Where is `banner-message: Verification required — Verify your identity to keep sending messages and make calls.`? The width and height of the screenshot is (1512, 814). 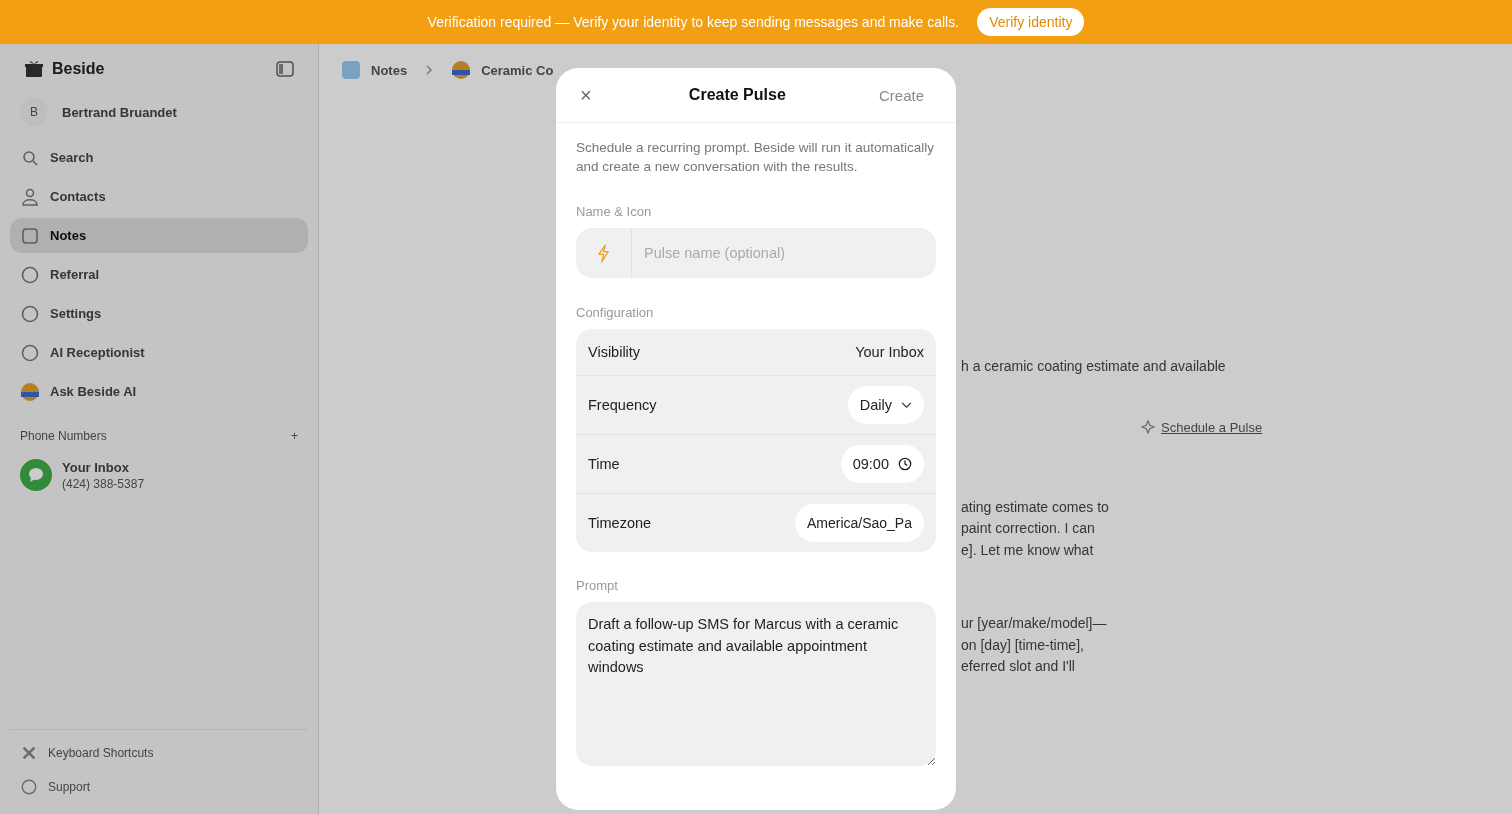
banner-message: Verification required — Verify your identity to keep sending messages and make calls. is located at coordinates (693, 22).